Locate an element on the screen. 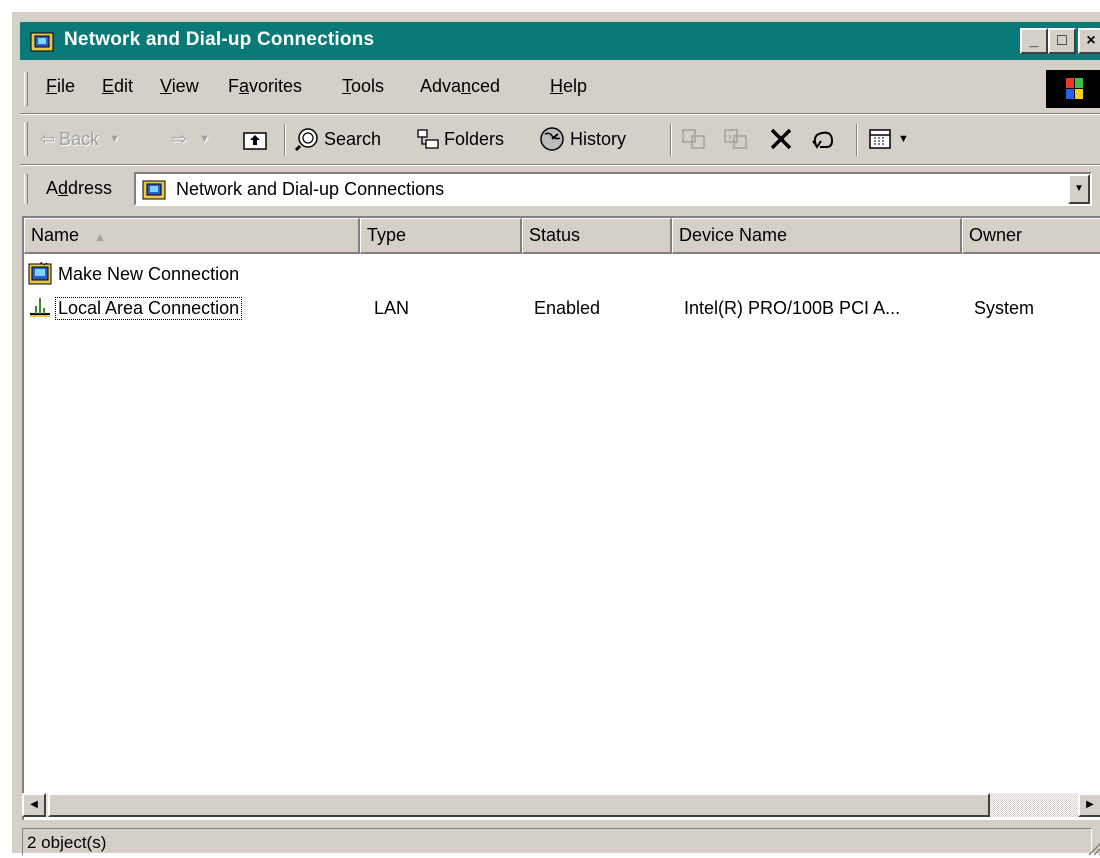  back-label: Back is located at coordinates (79, 138).